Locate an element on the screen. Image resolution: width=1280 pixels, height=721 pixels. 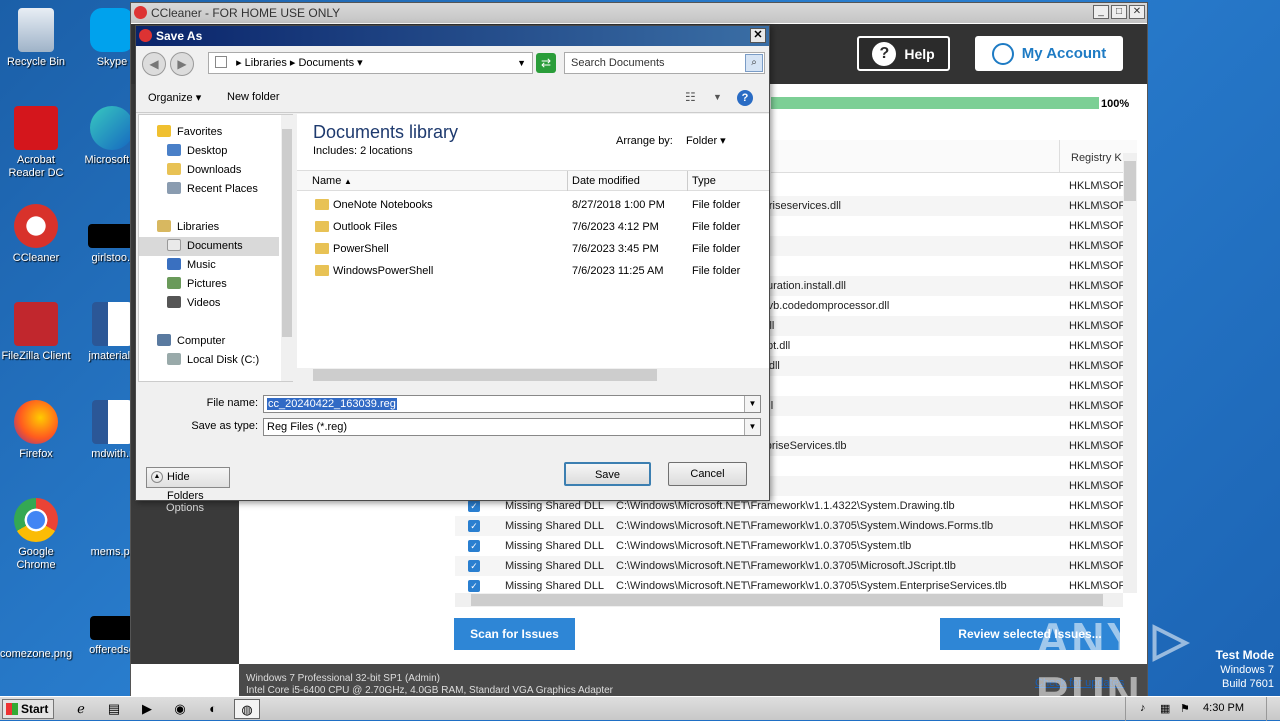
save-button: Save is located at coordinates (607, 474).